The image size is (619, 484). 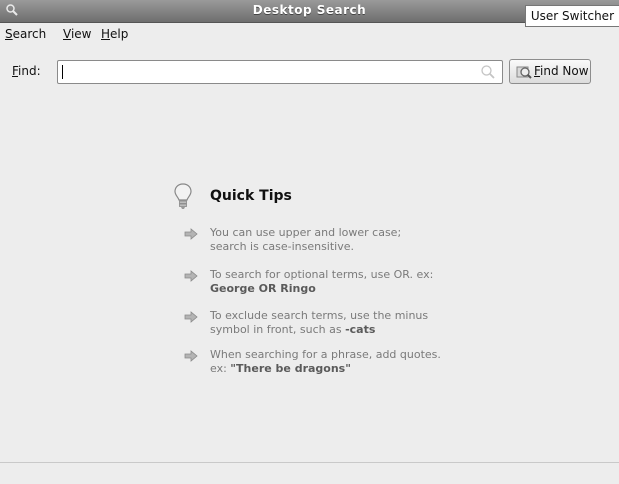 I want to click on quick-tips-title: Quick Tips, so click(x=251, y=196).